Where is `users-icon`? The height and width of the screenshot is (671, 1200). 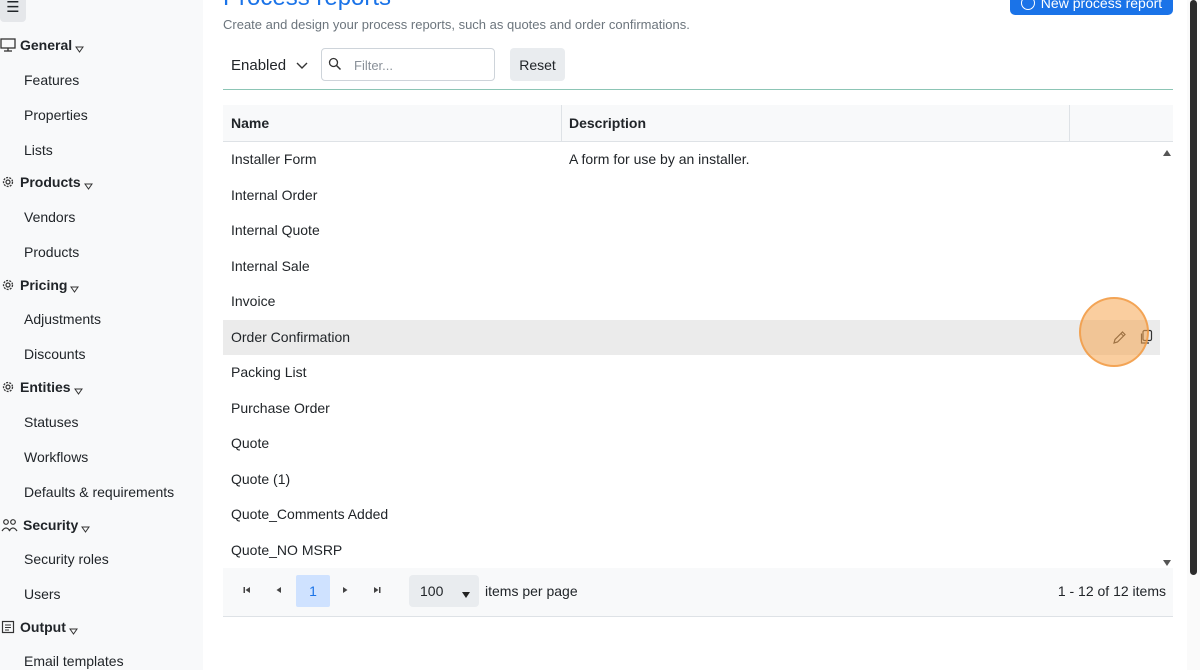 users-icon is located at coordinates (9, 525).